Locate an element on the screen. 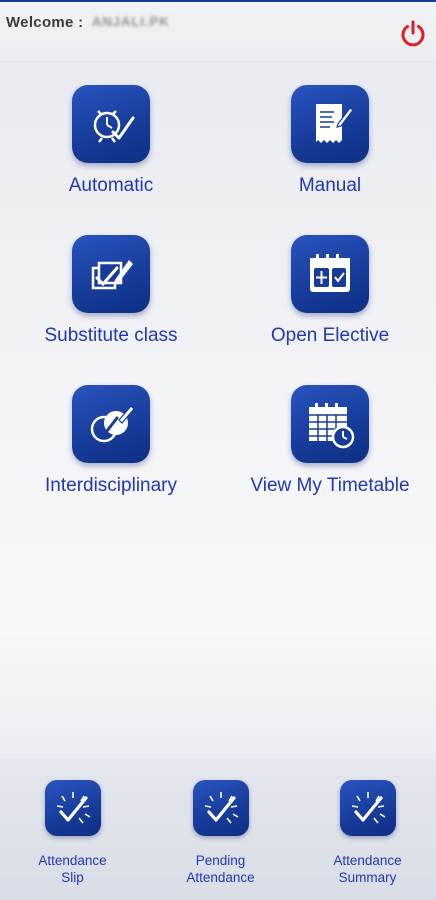  calendar-clock-icon is located at coordinates (330, 424).